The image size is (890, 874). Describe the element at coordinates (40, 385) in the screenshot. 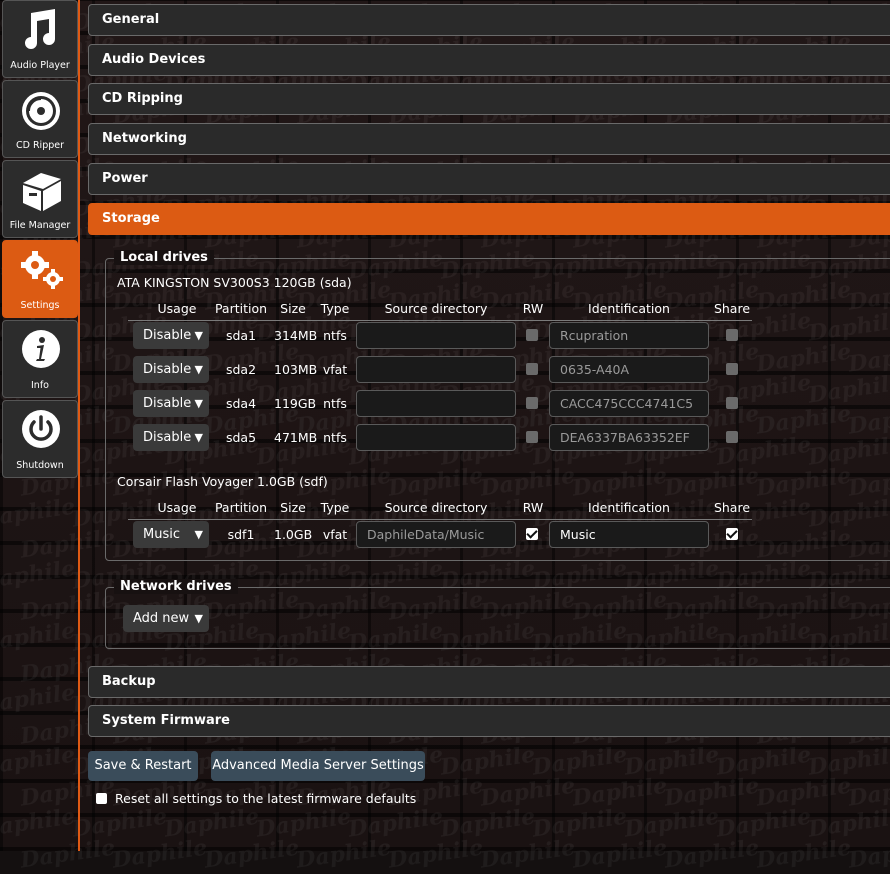

I see `sidebar-item-label: Info` at that location.